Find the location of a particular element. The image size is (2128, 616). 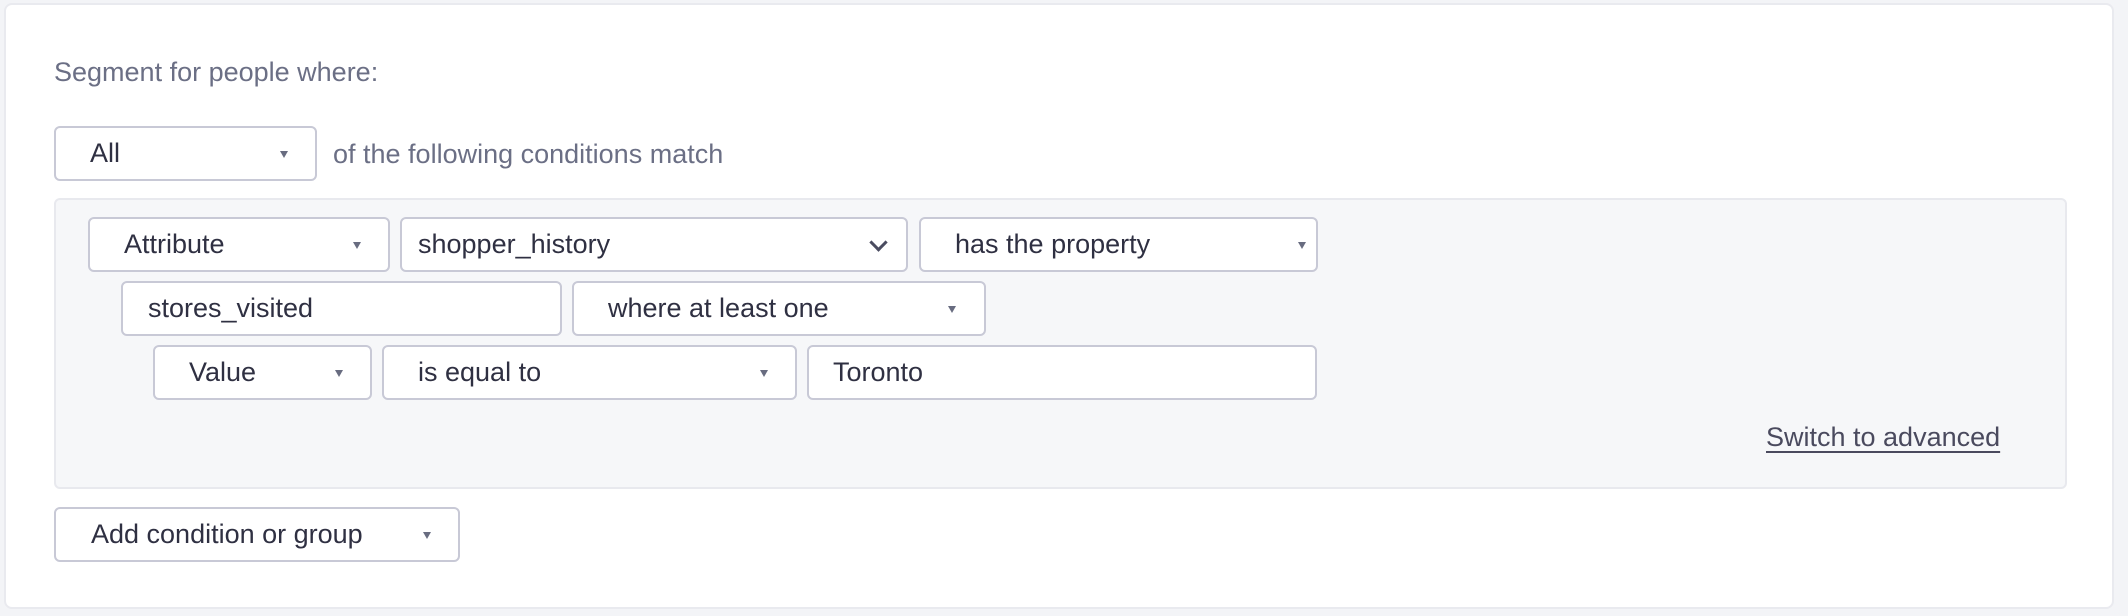

match-suffix-label: of the following conditions match is located at coordinates (528, 154).